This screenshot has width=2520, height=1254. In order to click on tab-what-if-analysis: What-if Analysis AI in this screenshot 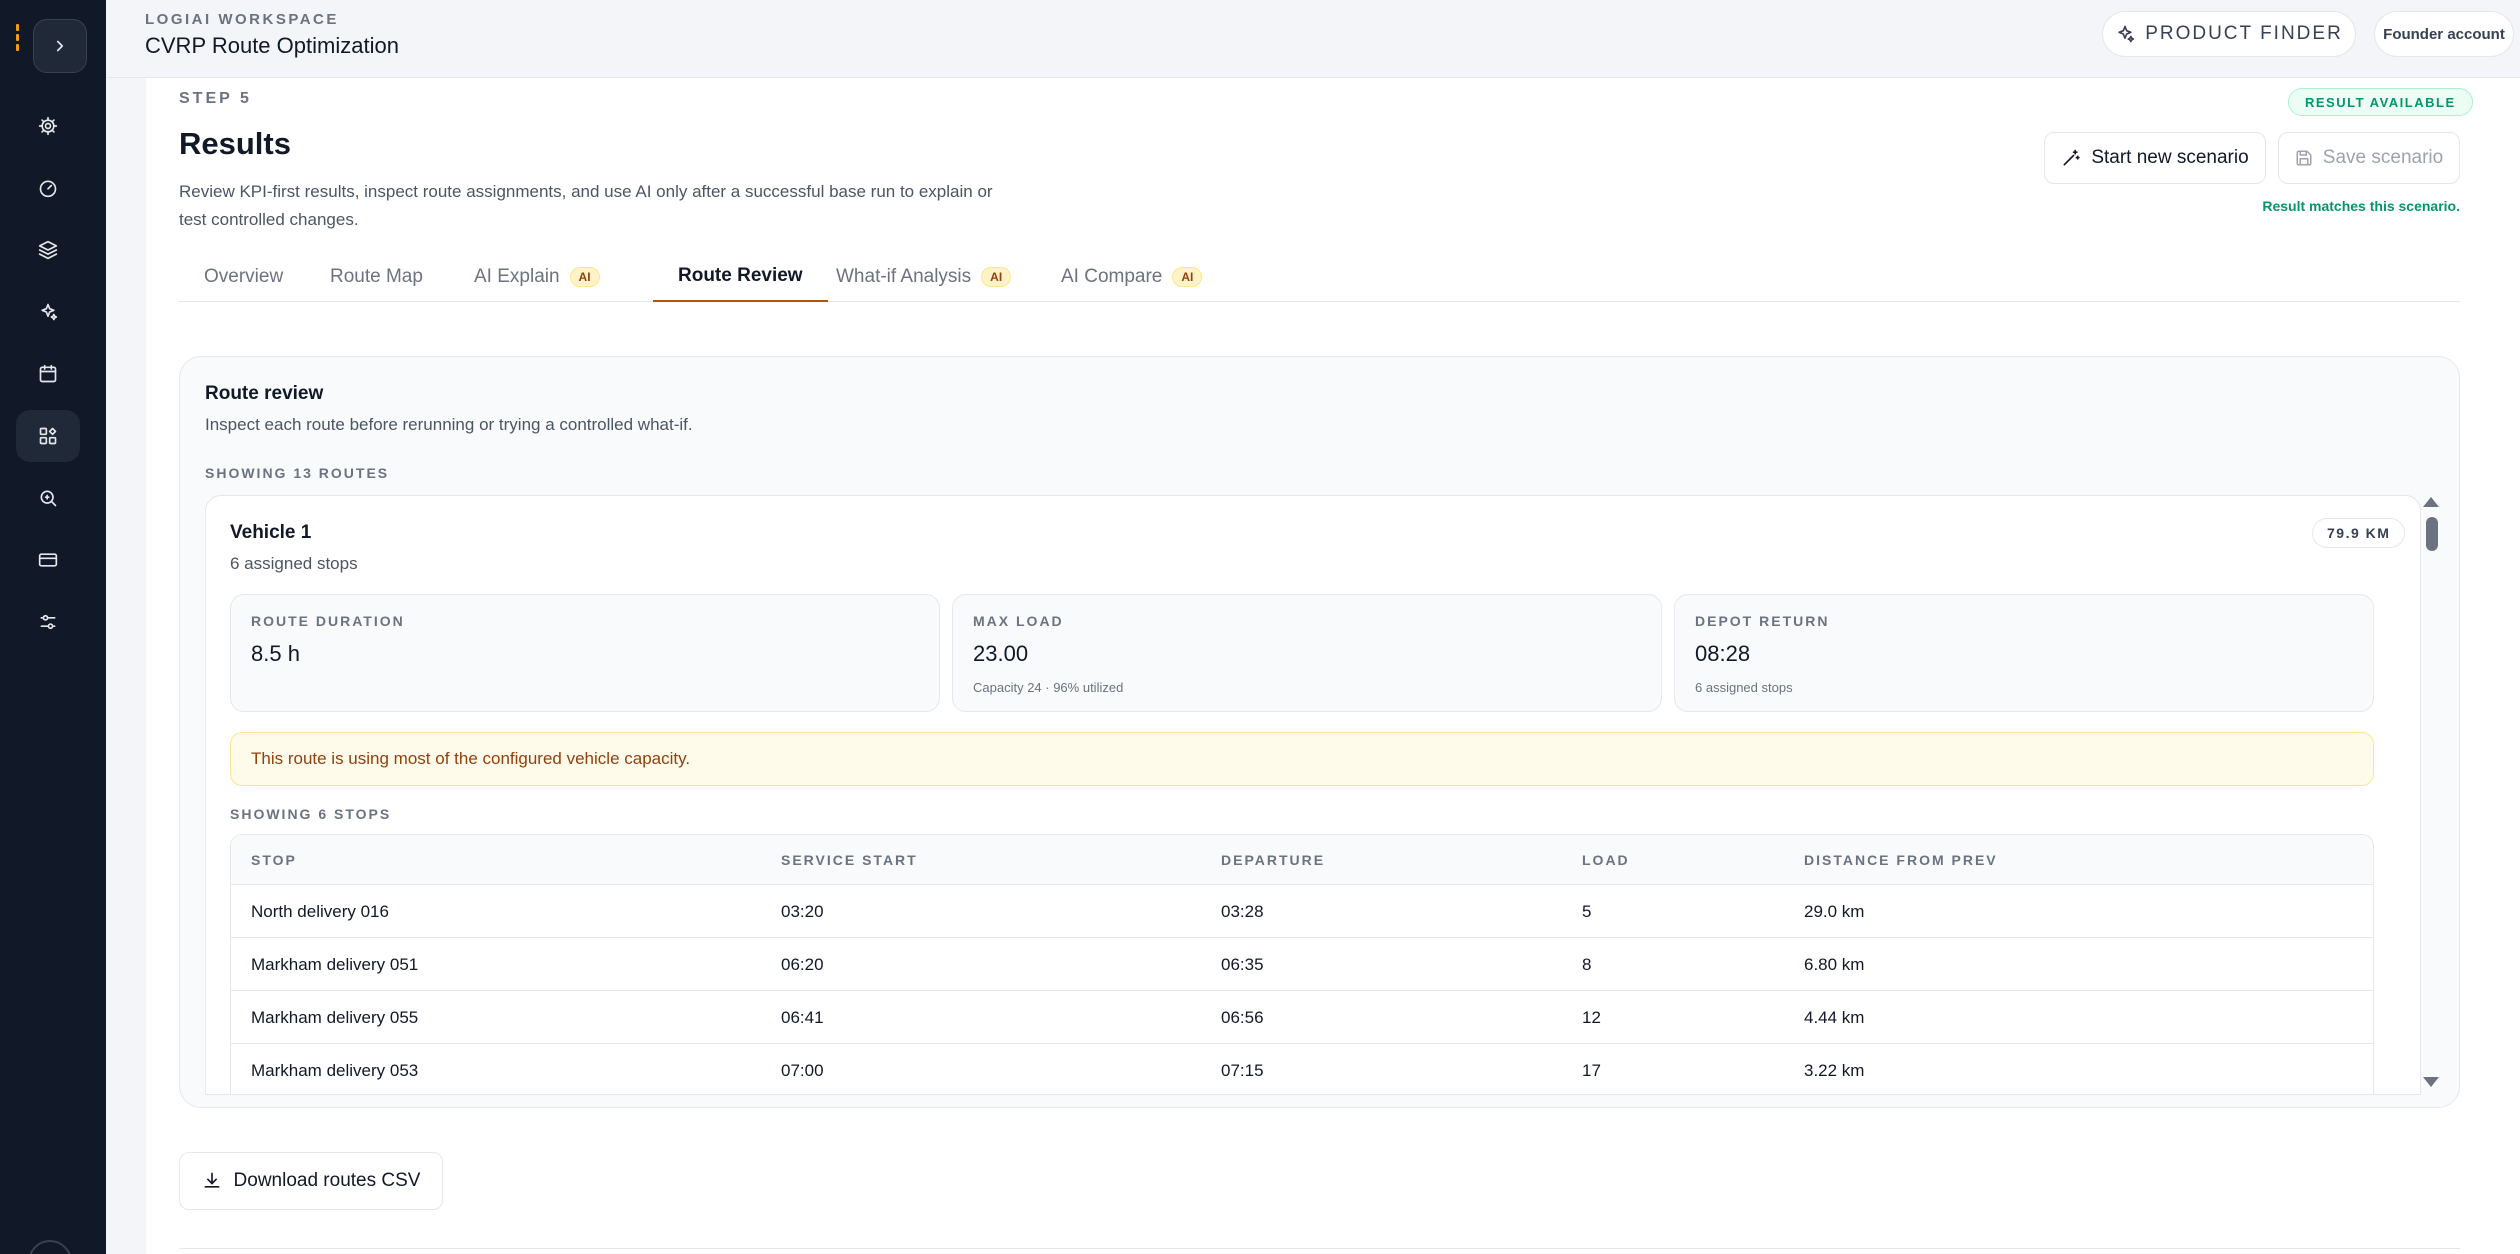, I will do `click(923, 277)`.